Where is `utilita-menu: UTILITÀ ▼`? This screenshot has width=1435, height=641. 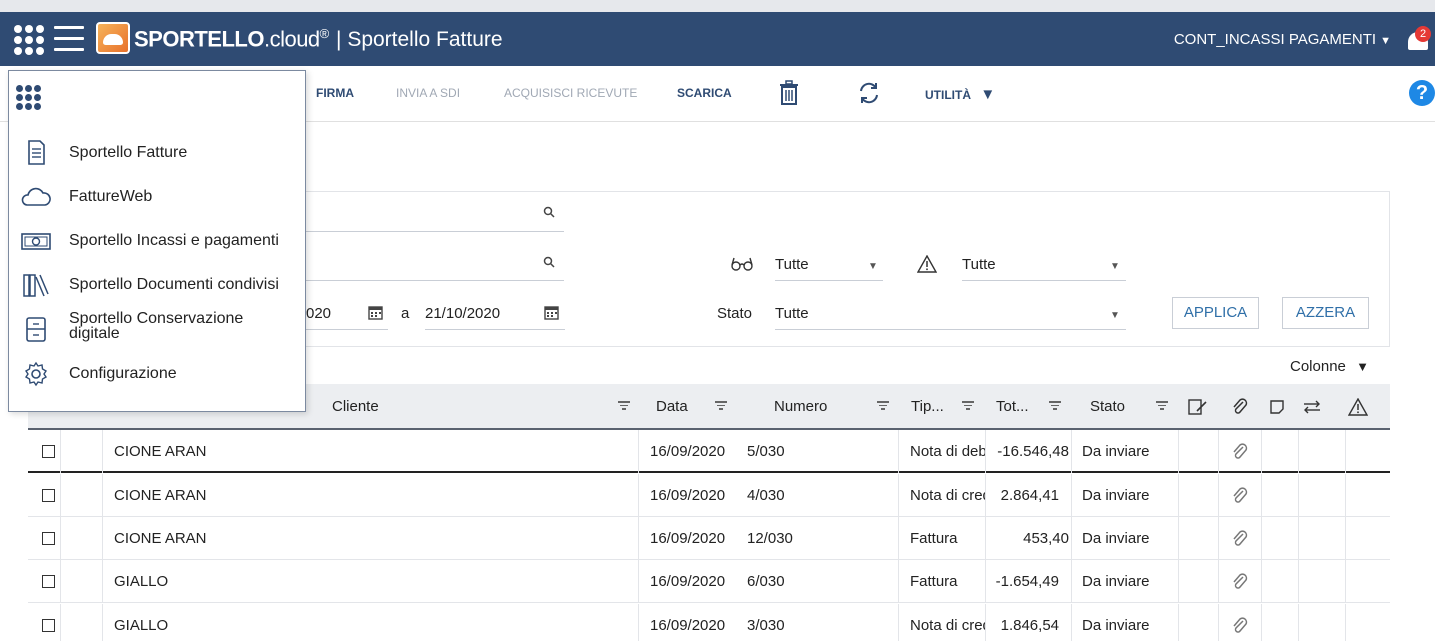
utilita-menu: UTILITÀ ▼ is located at coordinates (960, 94).